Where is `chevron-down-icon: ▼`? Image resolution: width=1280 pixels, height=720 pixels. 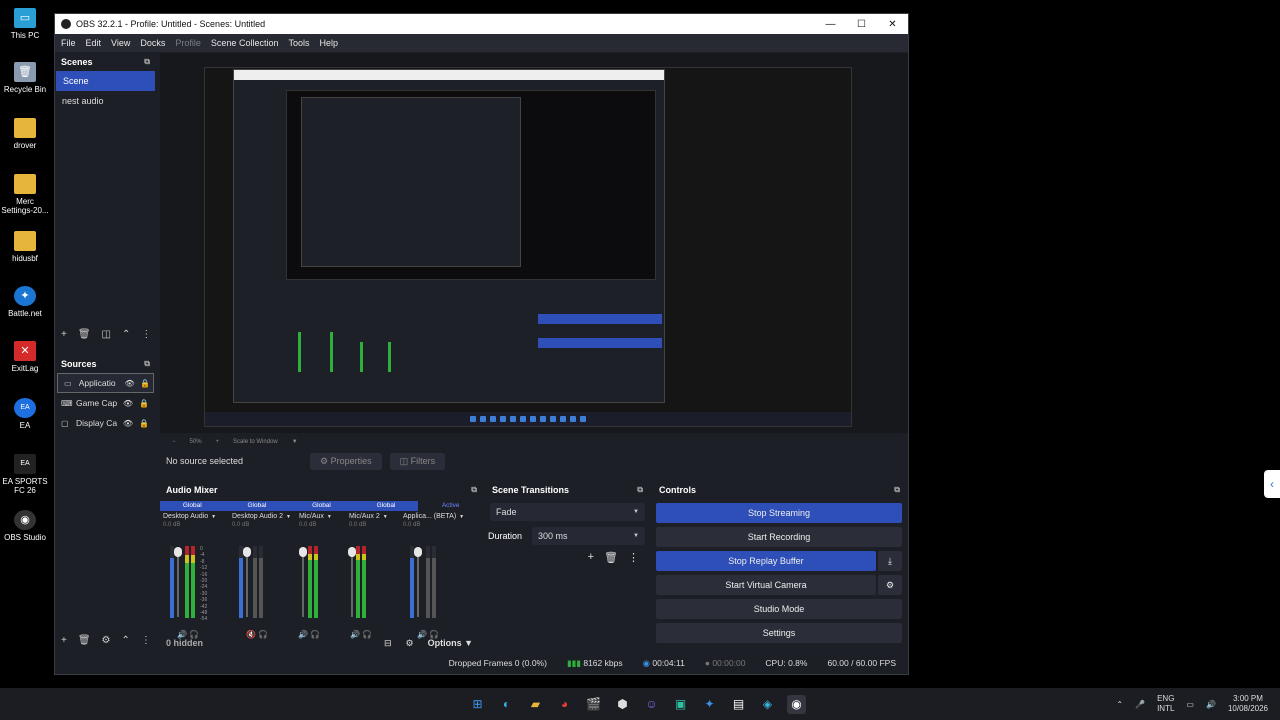 chevron-down-icon: ▼ is located at coordinates (295, 442).